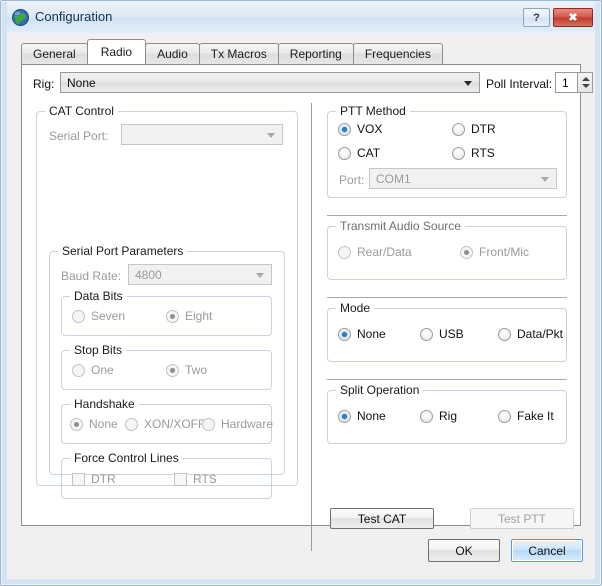 Image resolution: width=602 pixels, height=586 pixels. What do you see at coordinates (504, 252) in the screenshot?
I see `radio-label: Front/Mic` at bounding box center [504, 252].